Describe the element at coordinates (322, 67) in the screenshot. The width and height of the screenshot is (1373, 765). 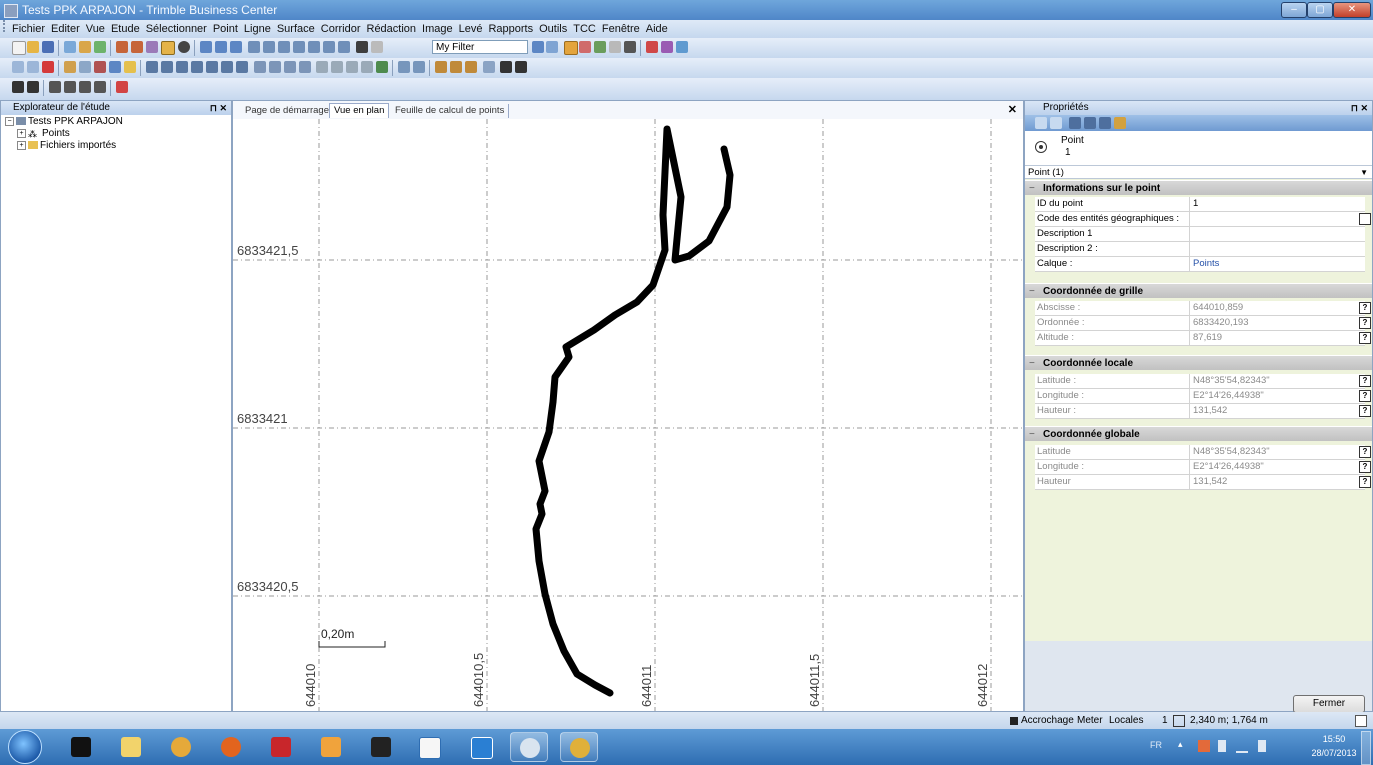
I see `snap-icon` at that location.